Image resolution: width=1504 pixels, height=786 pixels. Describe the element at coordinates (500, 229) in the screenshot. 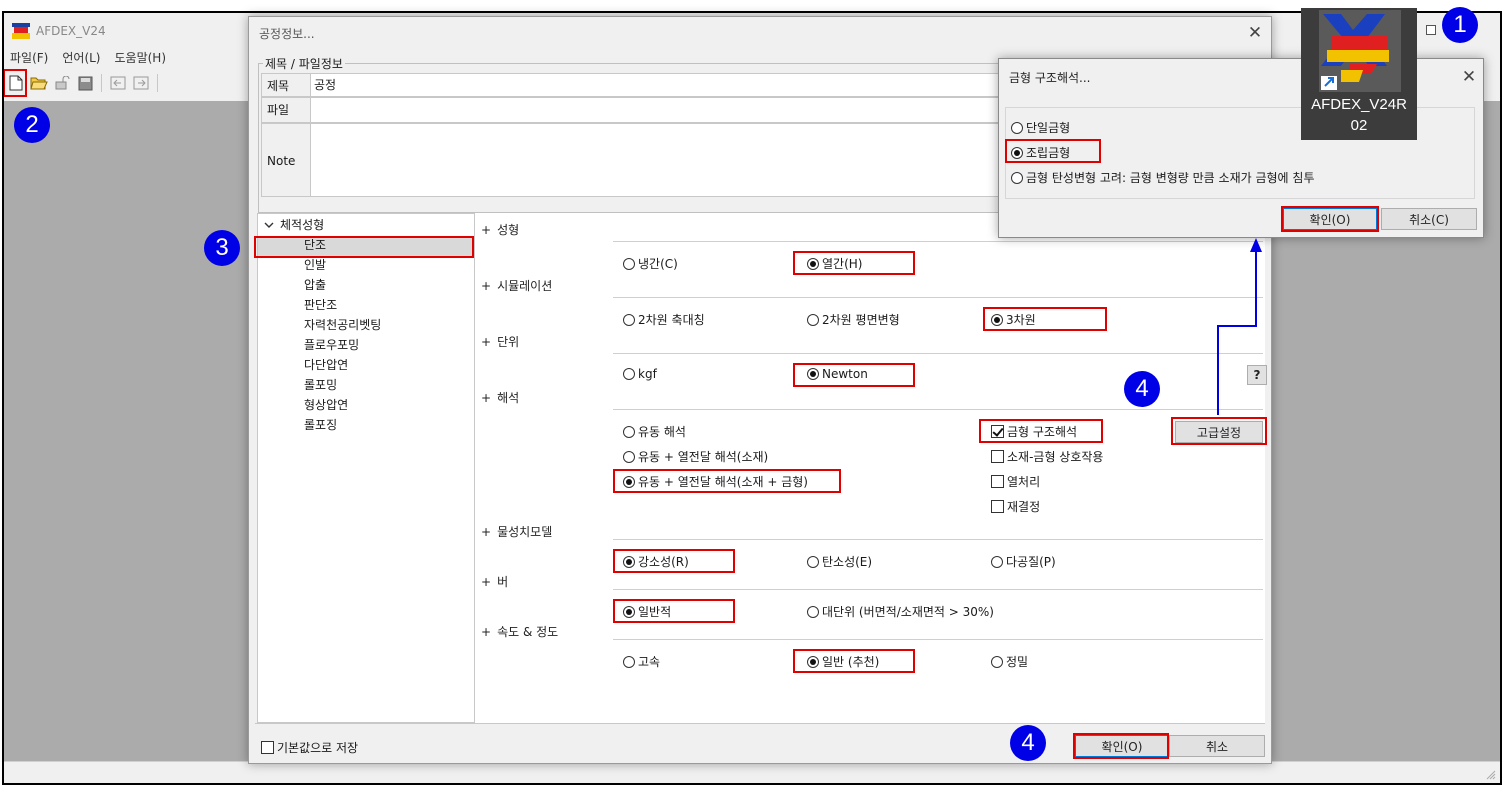

I see `section-forming: + 성형` at that location.